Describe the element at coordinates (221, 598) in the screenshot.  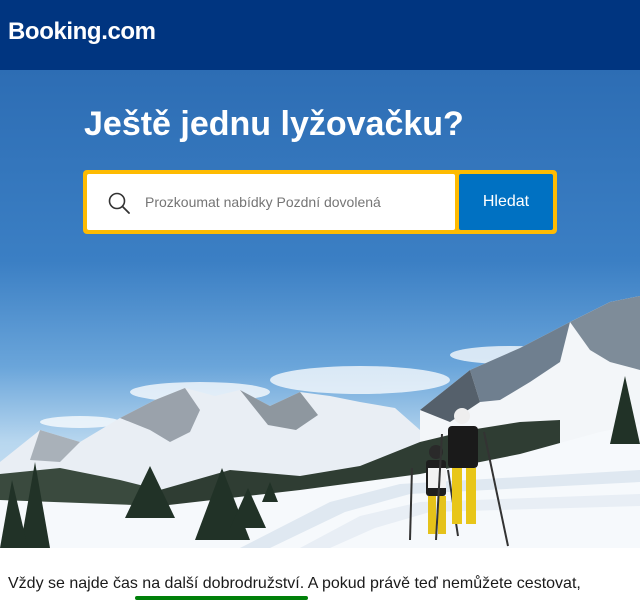
I see `cta-button-edge` at that location.